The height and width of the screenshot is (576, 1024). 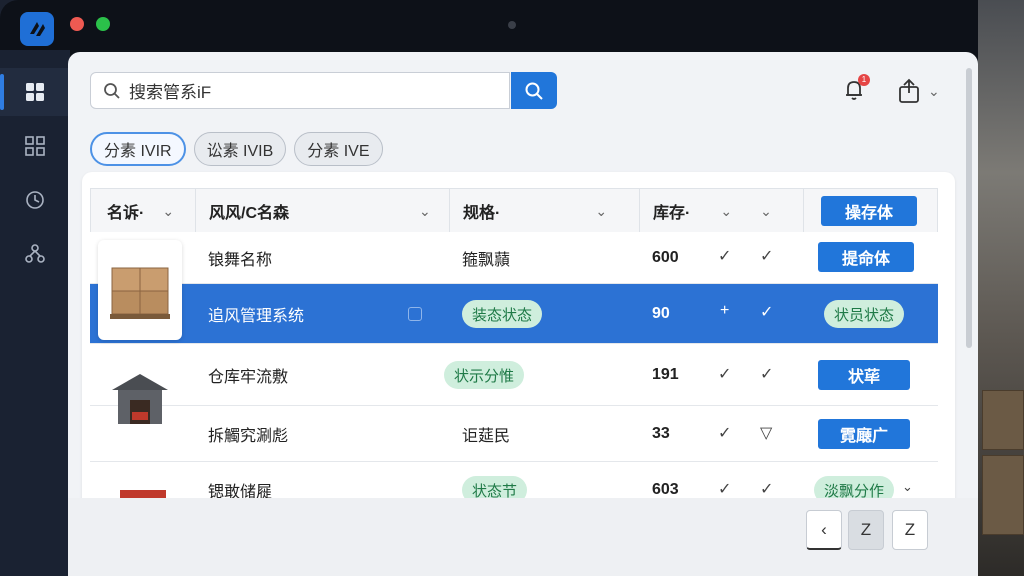 I want to click on prev-page-button: ‹, so click(x=824, y=530).